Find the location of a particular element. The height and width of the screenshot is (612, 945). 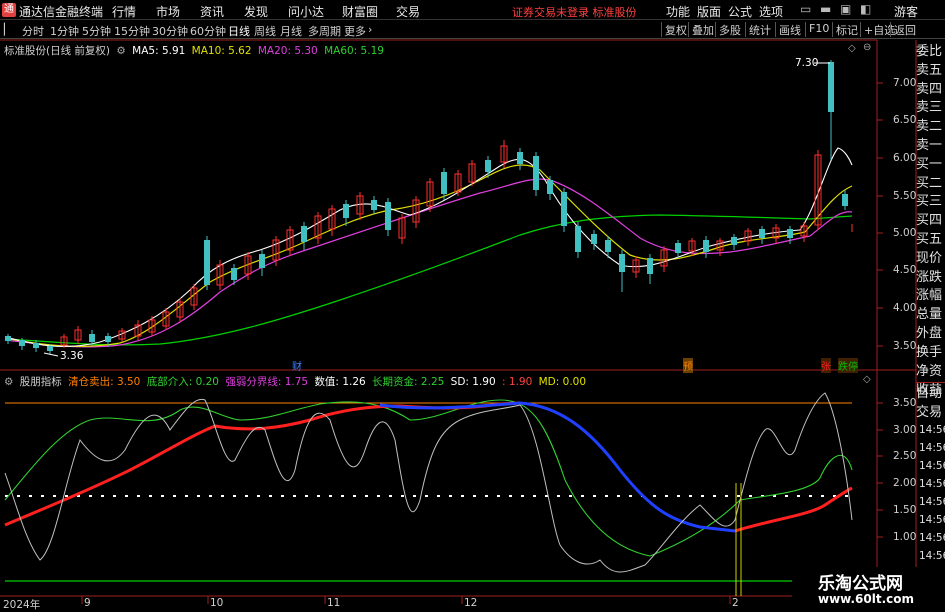

indicator-param: 强弱分界线: 1.75 is located at coordinates (267, 382).